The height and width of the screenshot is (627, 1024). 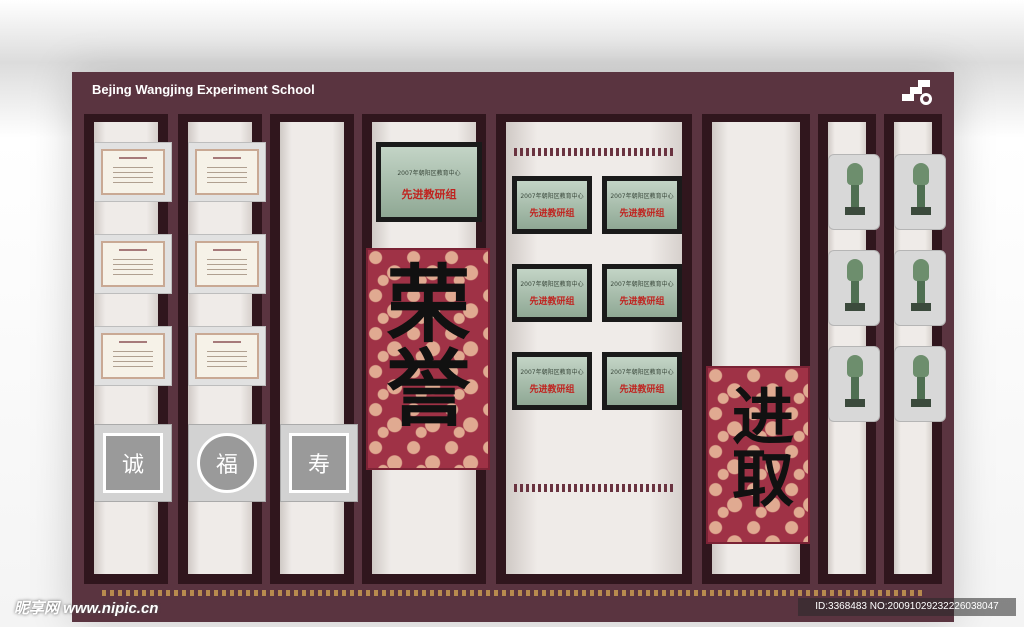 I want to click on seal-stamp: 诚, so click(x=133, y=463).